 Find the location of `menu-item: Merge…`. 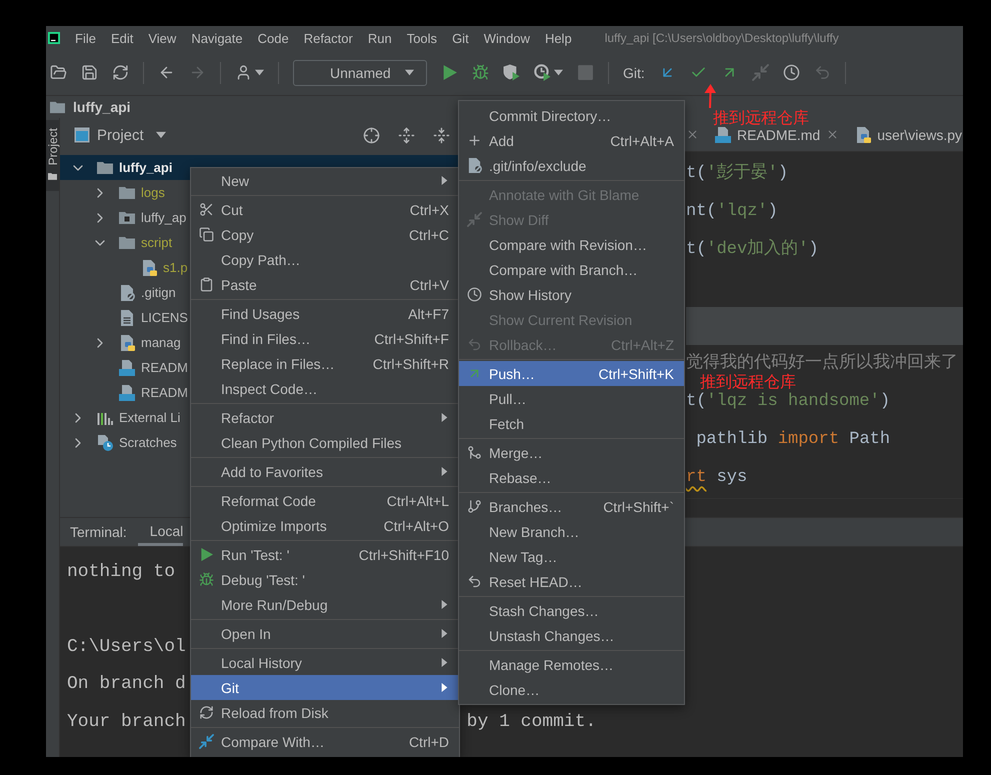

menu-item: Merge… is located at coordinates (571, 452).